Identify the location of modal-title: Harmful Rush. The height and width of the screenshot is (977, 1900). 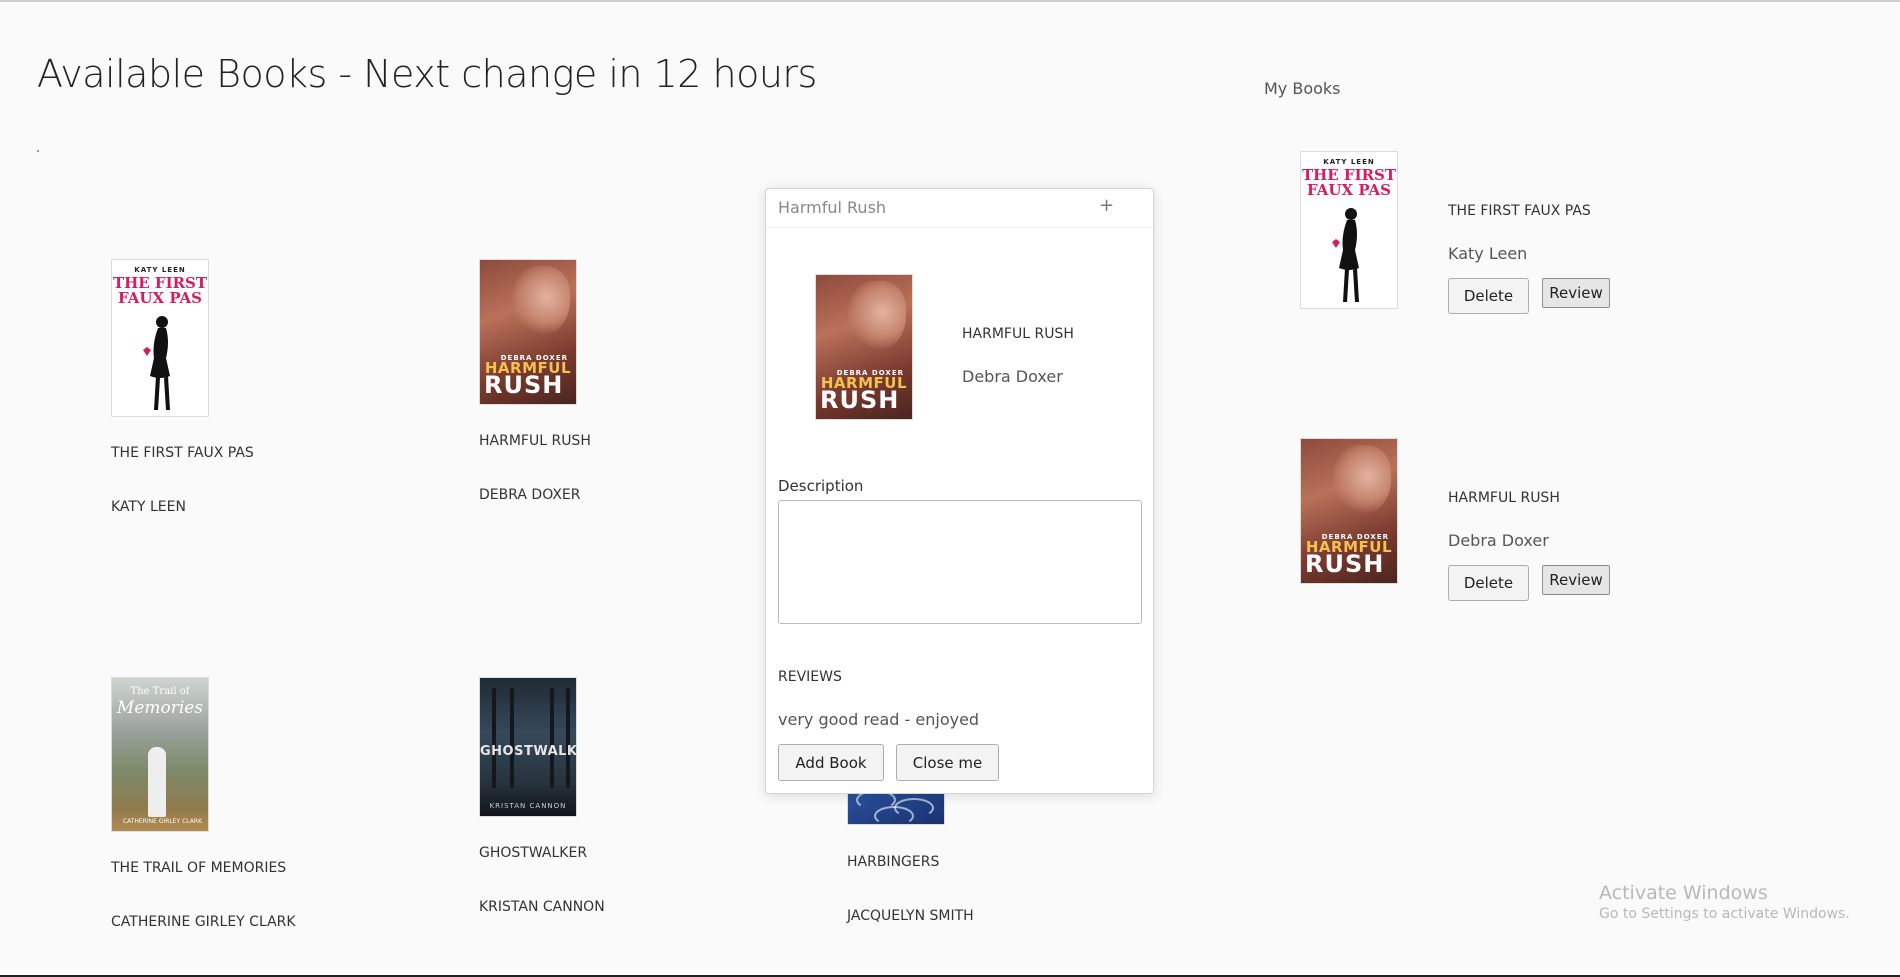
(832, 207).